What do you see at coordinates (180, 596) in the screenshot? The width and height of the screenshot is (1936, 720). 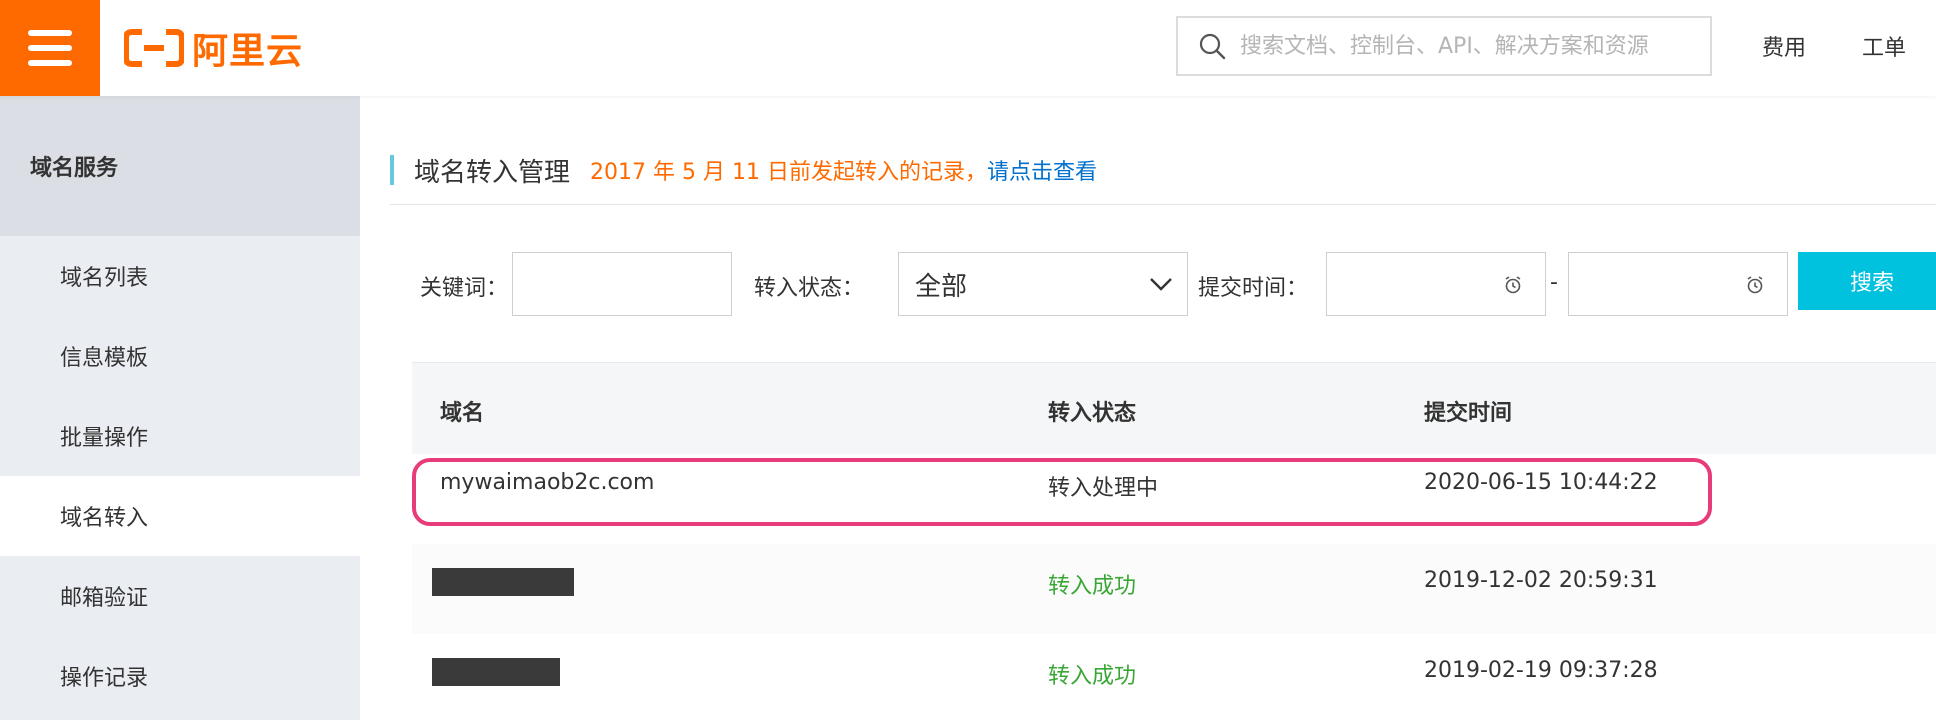 I see `sidebar-item-email-verification: 邮箱验证` at bounding box center [180, 596].